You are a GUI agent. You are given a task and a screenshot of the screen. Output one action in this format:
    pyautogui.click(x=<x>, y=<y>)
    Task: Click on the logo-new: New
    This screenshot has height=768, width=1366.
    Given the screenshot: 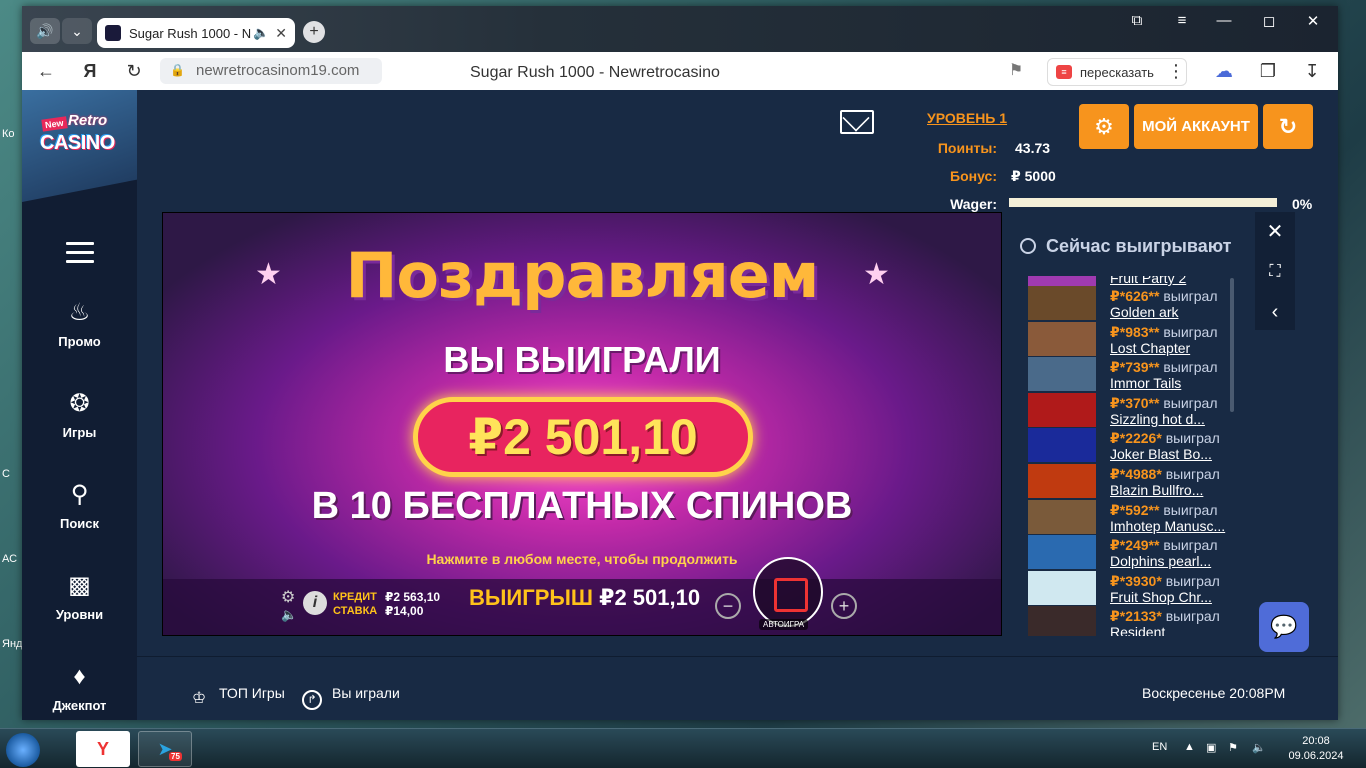 What is the action you would take?
    pyautogui.click(x=54, y=124)
    